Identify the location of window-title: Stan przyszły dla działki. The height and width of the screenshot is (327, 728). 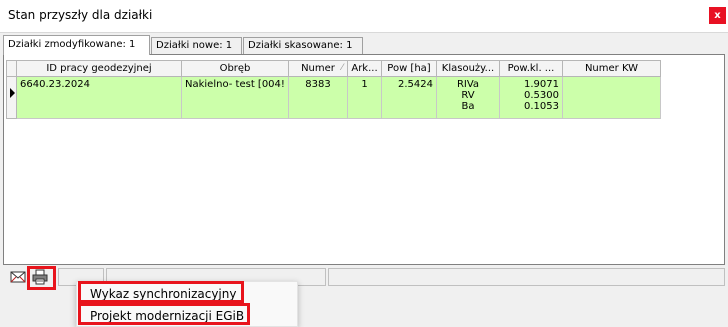
(80, 15).